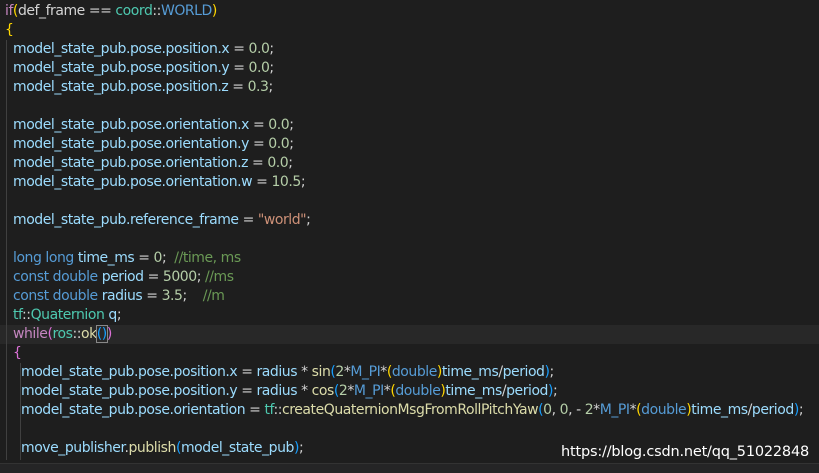  I want to click on code-line: long long time_ms = 0; //time, ms, so click(123, 258).